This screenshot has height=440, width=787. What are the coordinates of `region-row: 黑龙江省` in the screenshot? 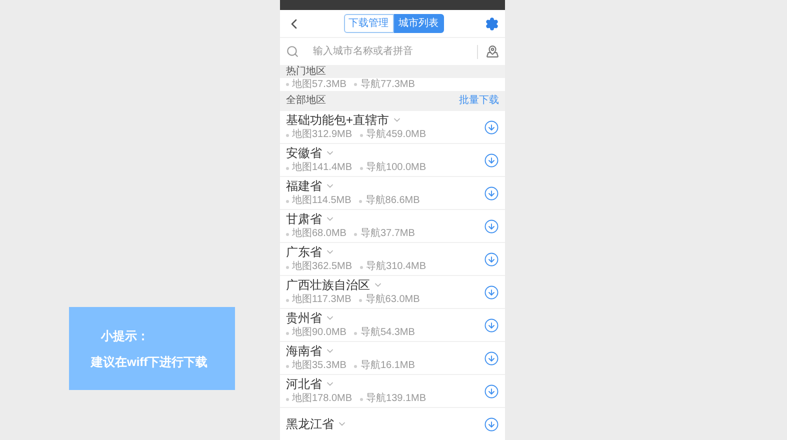 It's located at (392, 424).